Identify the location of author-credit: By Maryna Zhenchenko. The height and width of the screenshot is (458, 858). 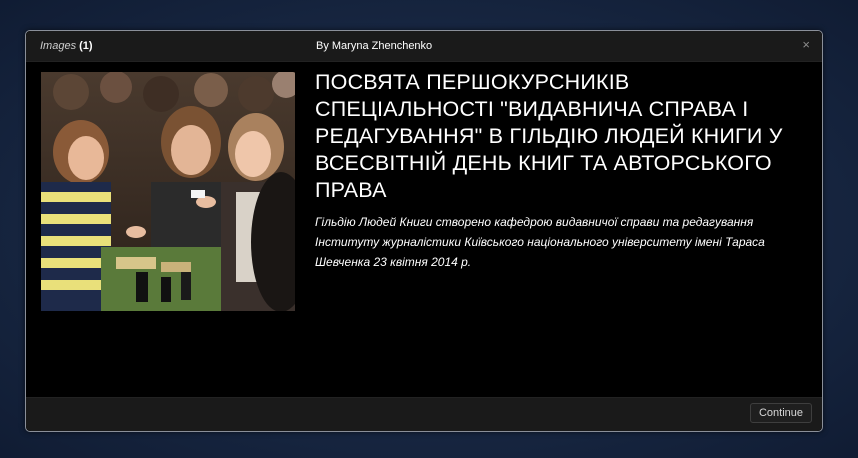
(374, 46).